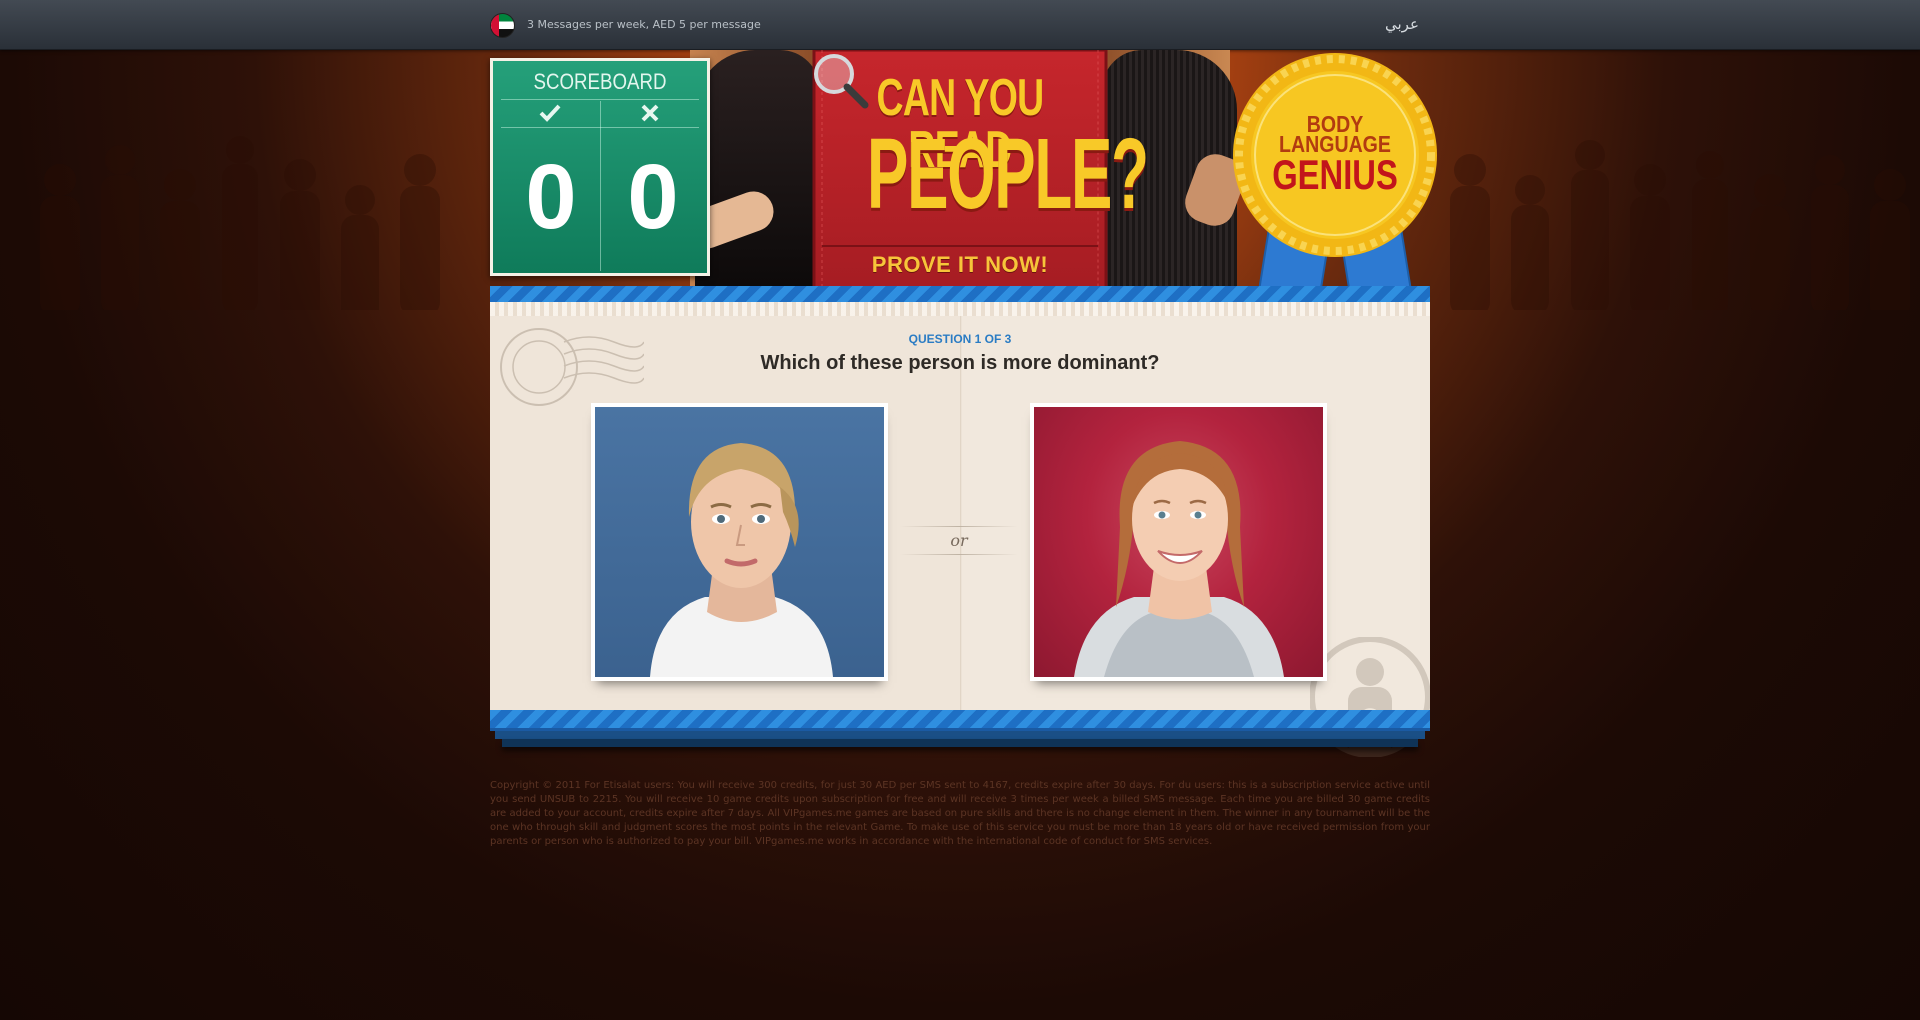  I want to click on checkmark-icon, so click(550, 115).